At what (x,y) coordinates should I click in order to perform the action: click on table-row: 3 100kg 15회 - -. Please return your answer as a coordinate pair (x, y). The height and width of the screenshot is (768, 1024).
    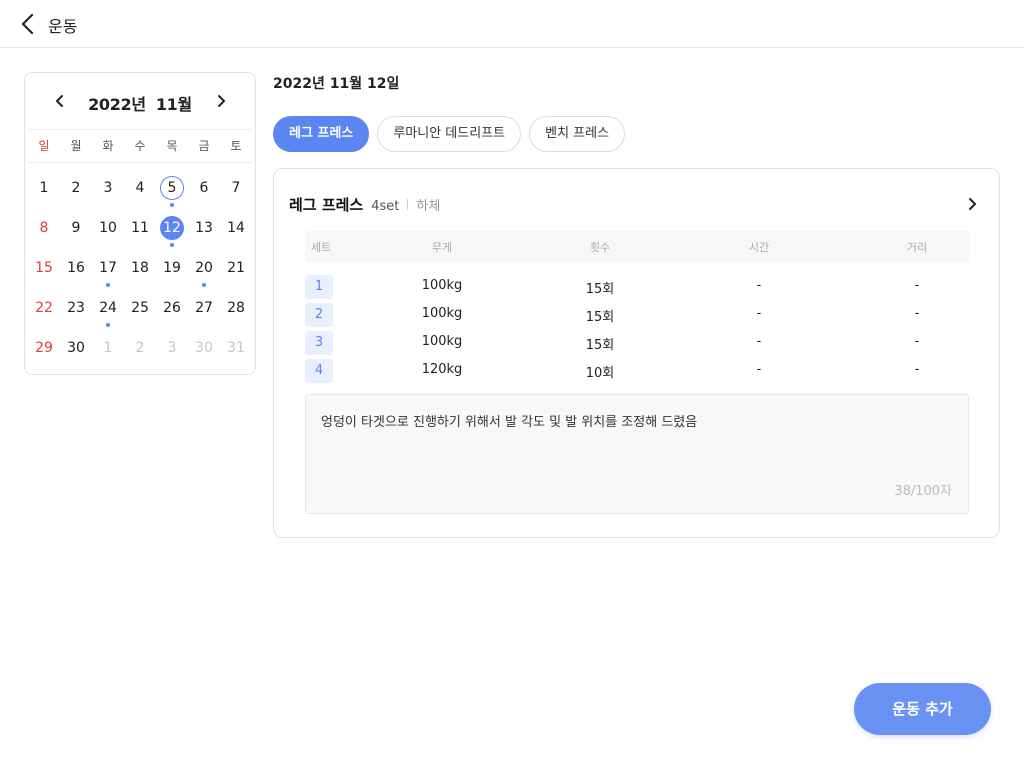
    Looking at the image, I should click on (637, 343).